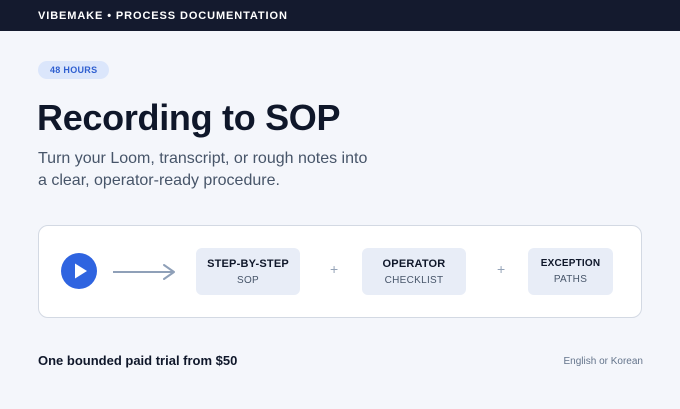  I want to click on brand-title: VIBEMAKE • PROCESS DOCUMENTATION, so click(163, 15).